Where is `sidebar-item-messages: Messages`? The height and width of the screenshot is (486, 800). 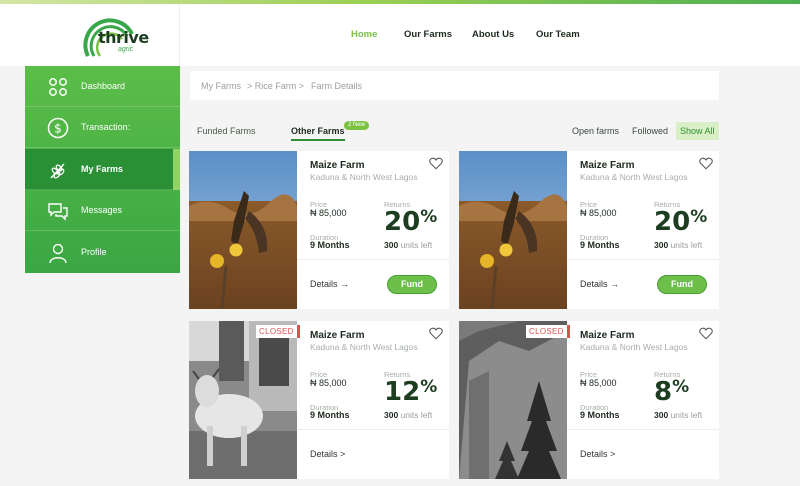 sidebar-item-messages: Messages is located at coordinates (102, 210).